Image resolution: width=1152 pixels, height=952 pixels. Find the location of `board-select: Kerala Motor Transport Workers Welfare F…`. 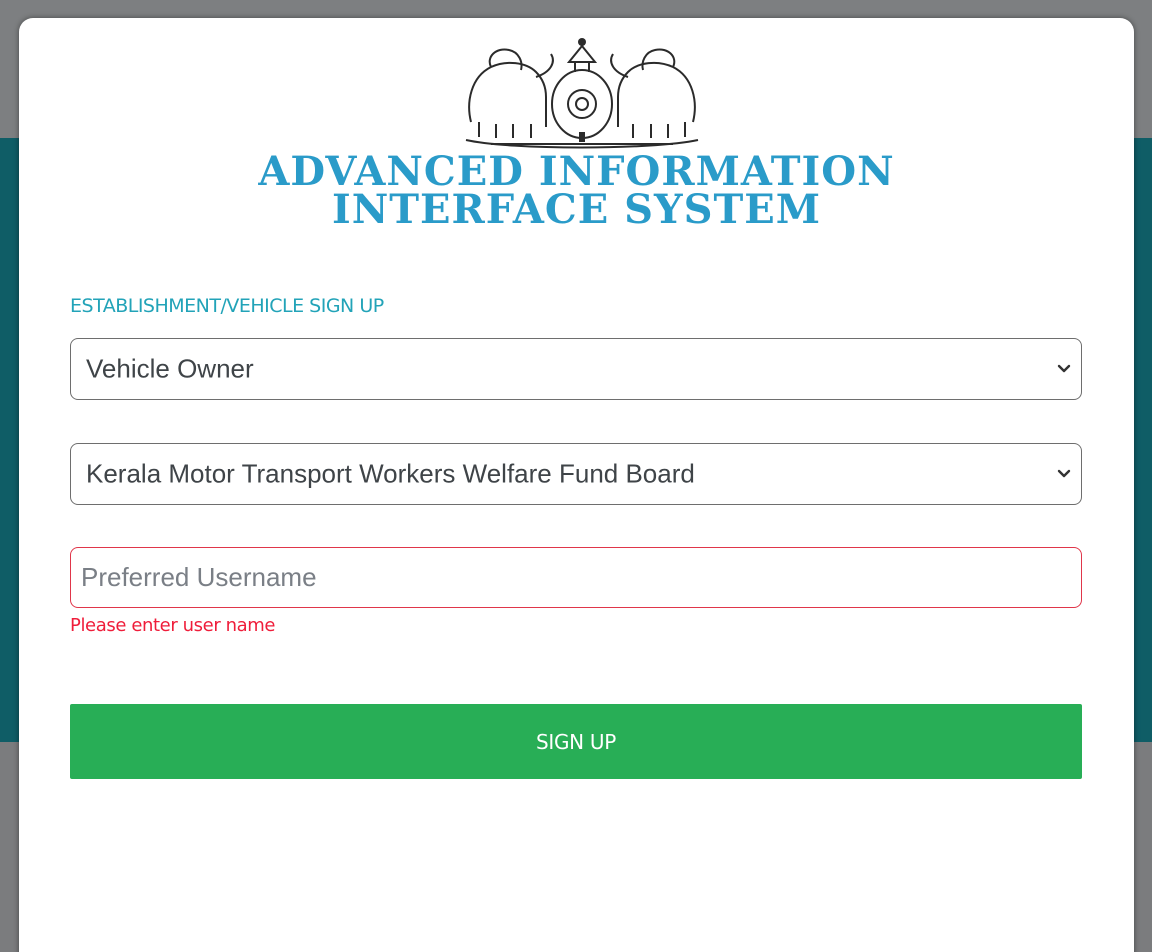

board-select: Kerala Motor Transport Workers Welfare F… is located at coordinates (576, 474).